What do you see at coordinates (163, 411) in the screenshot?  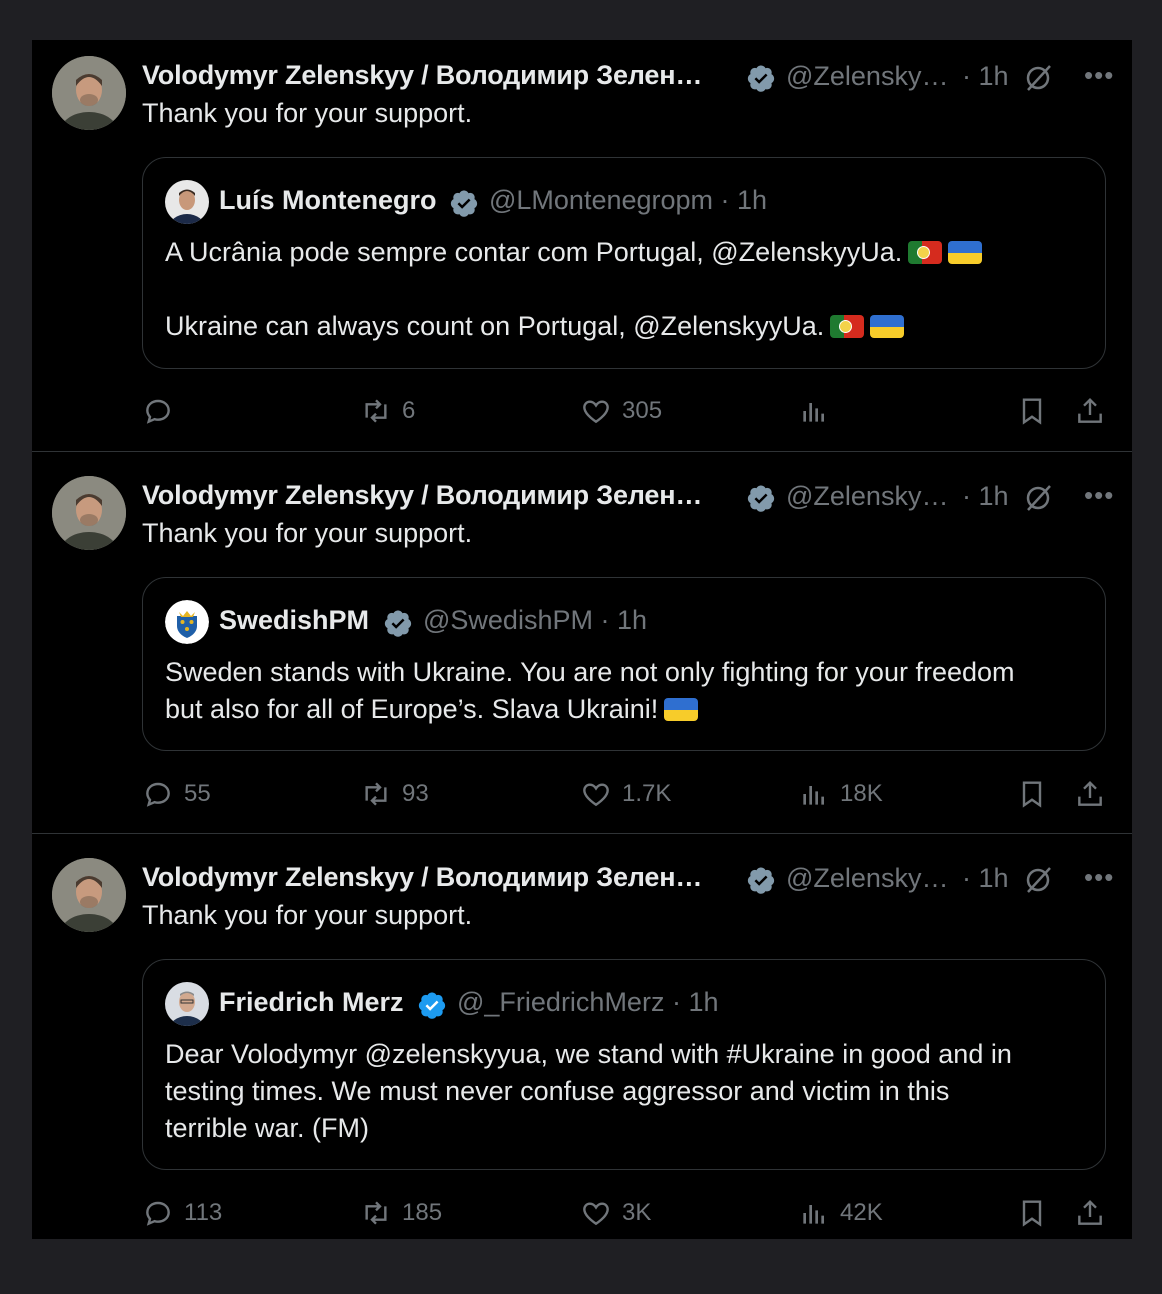 I see `reply-button` at bounding box center [163, 411].